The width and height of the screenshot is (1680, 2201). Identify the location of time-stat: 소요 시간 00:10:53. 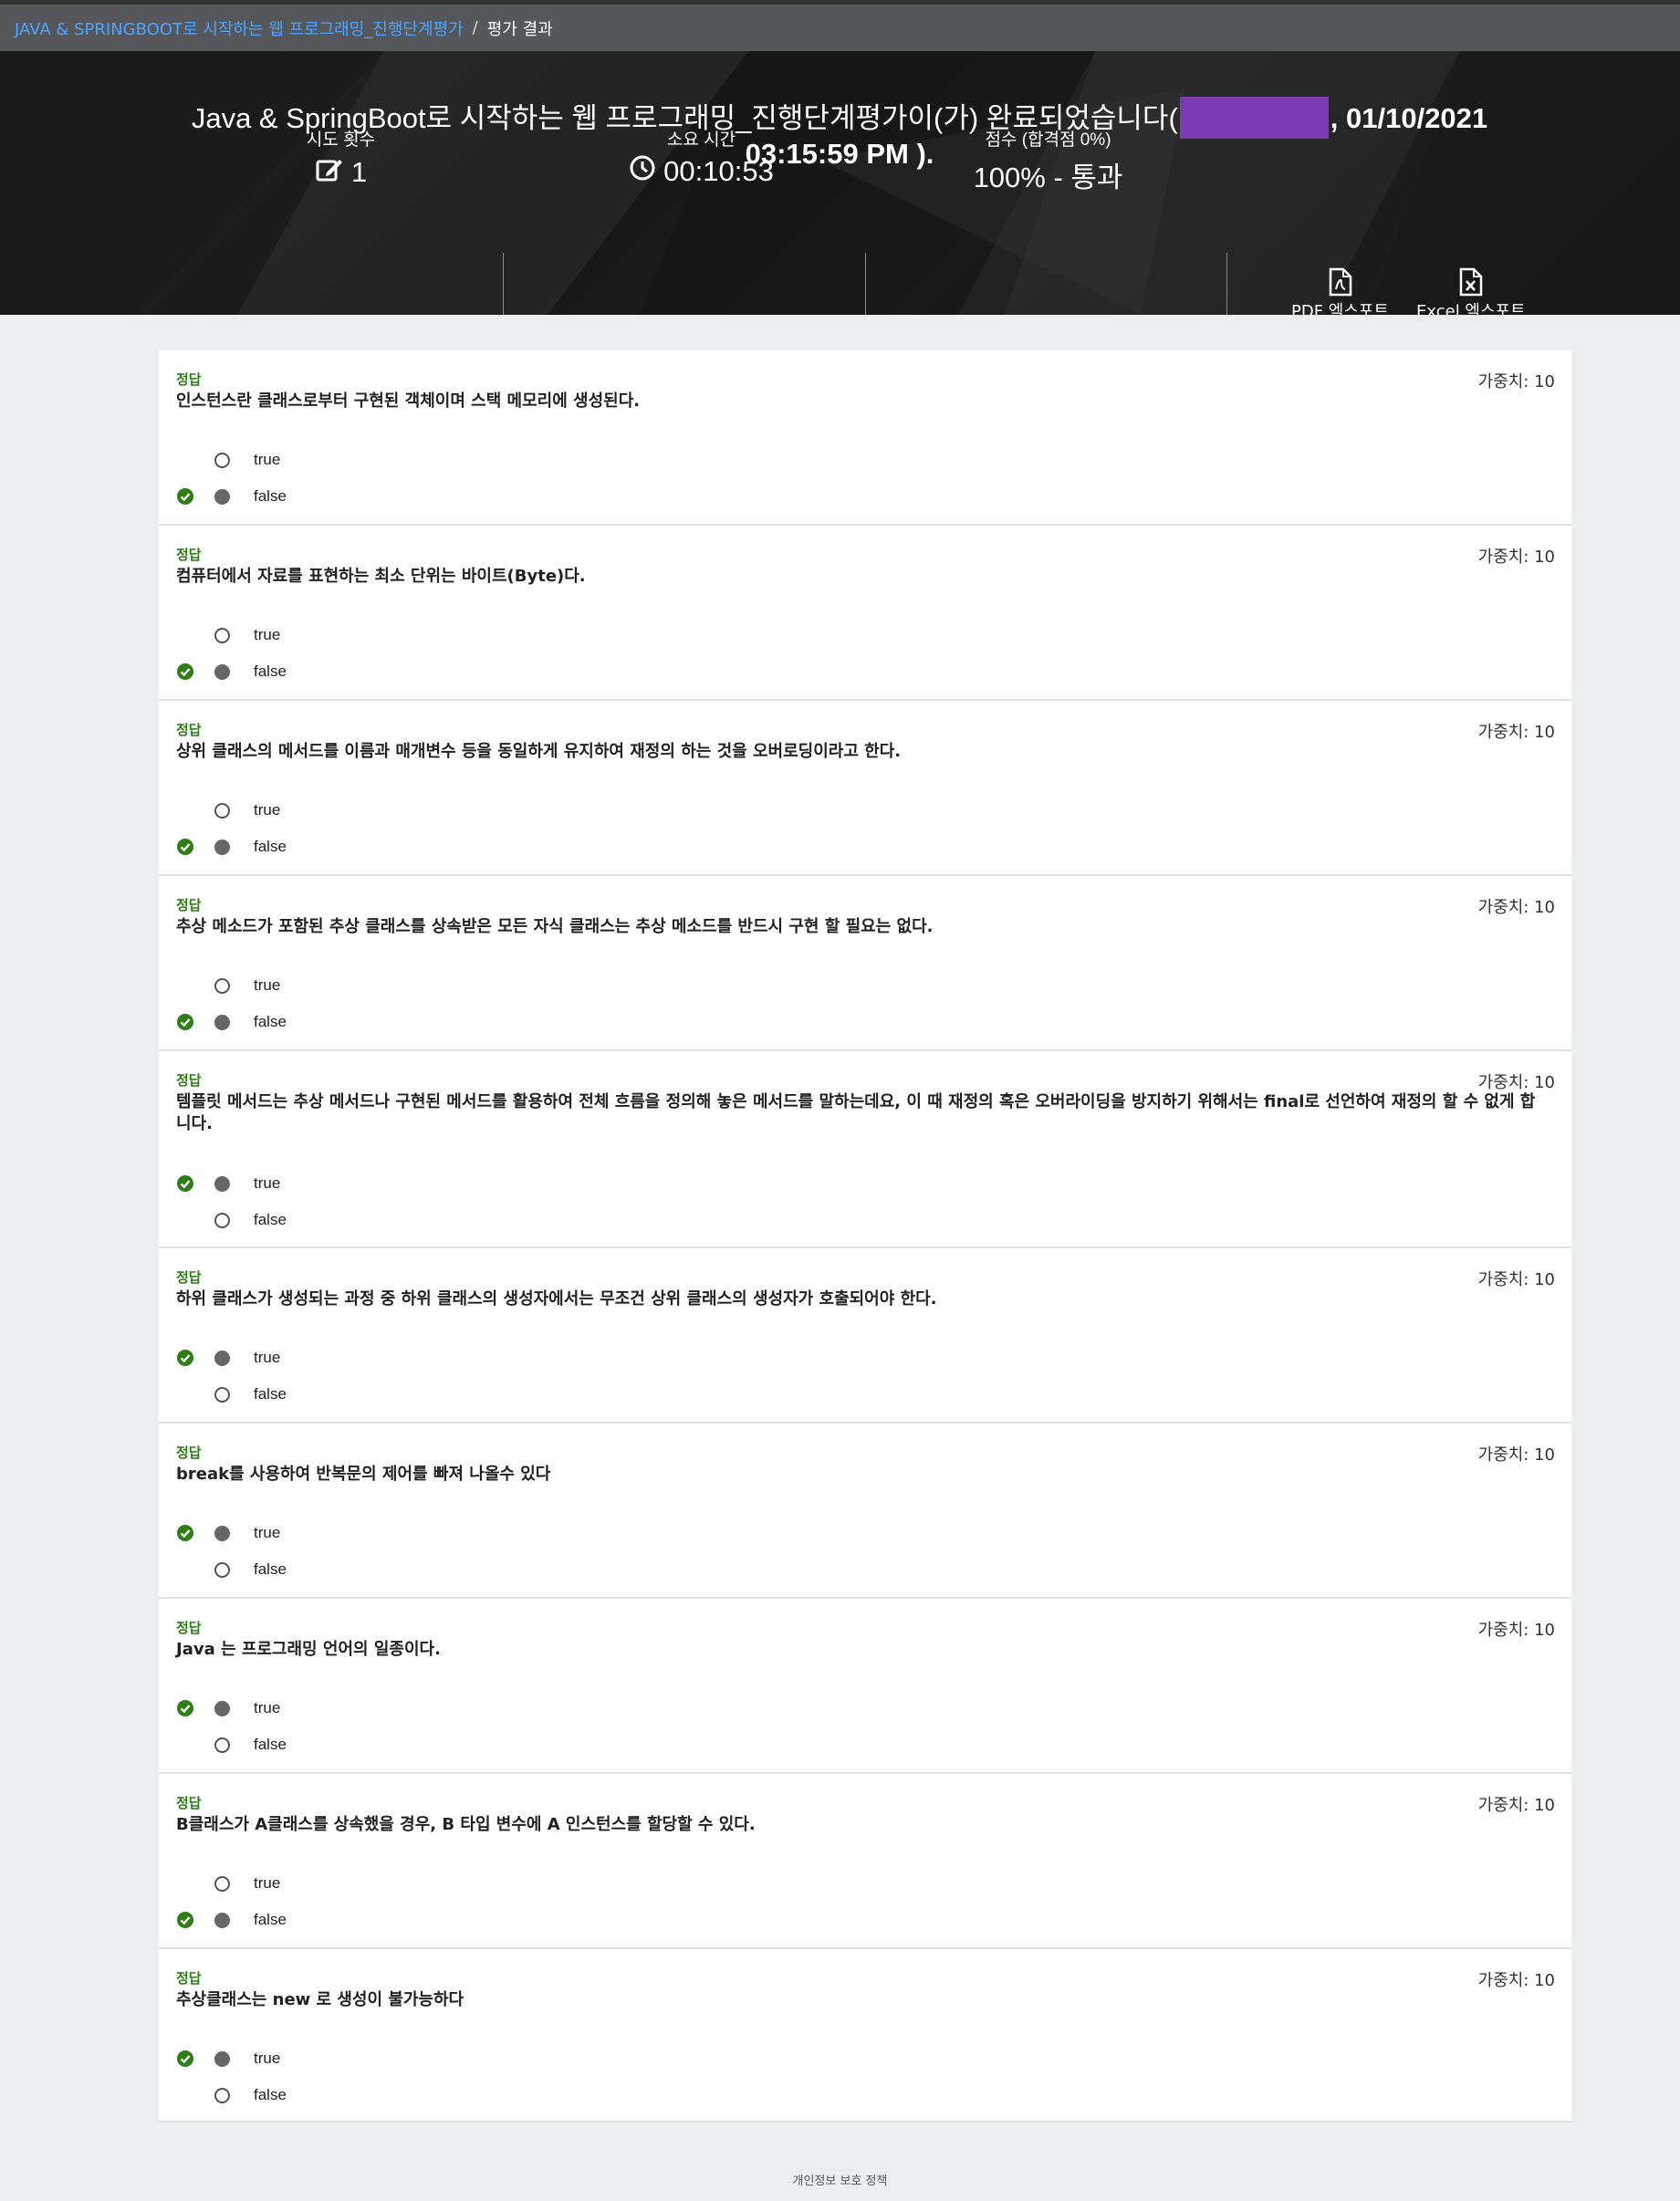
(701, 119).